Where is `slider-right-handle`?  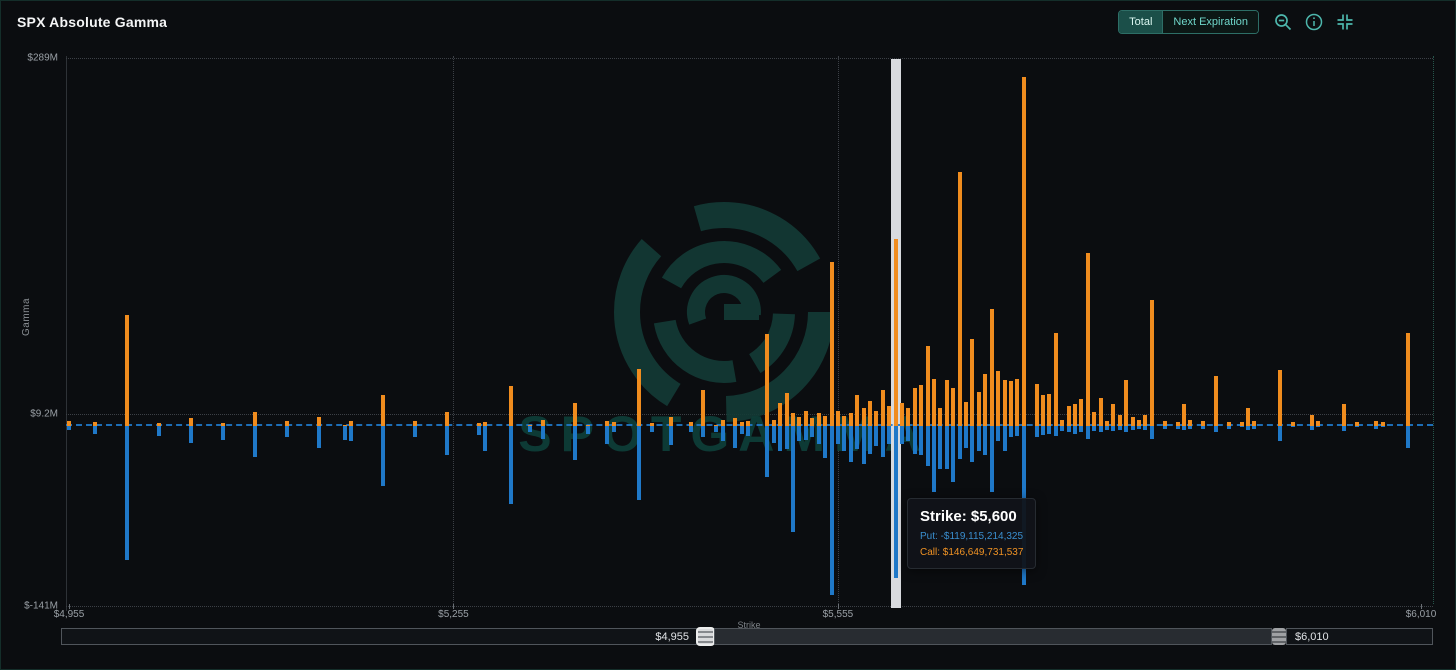 slider-right-handle is located at coordinates (1279, 636).